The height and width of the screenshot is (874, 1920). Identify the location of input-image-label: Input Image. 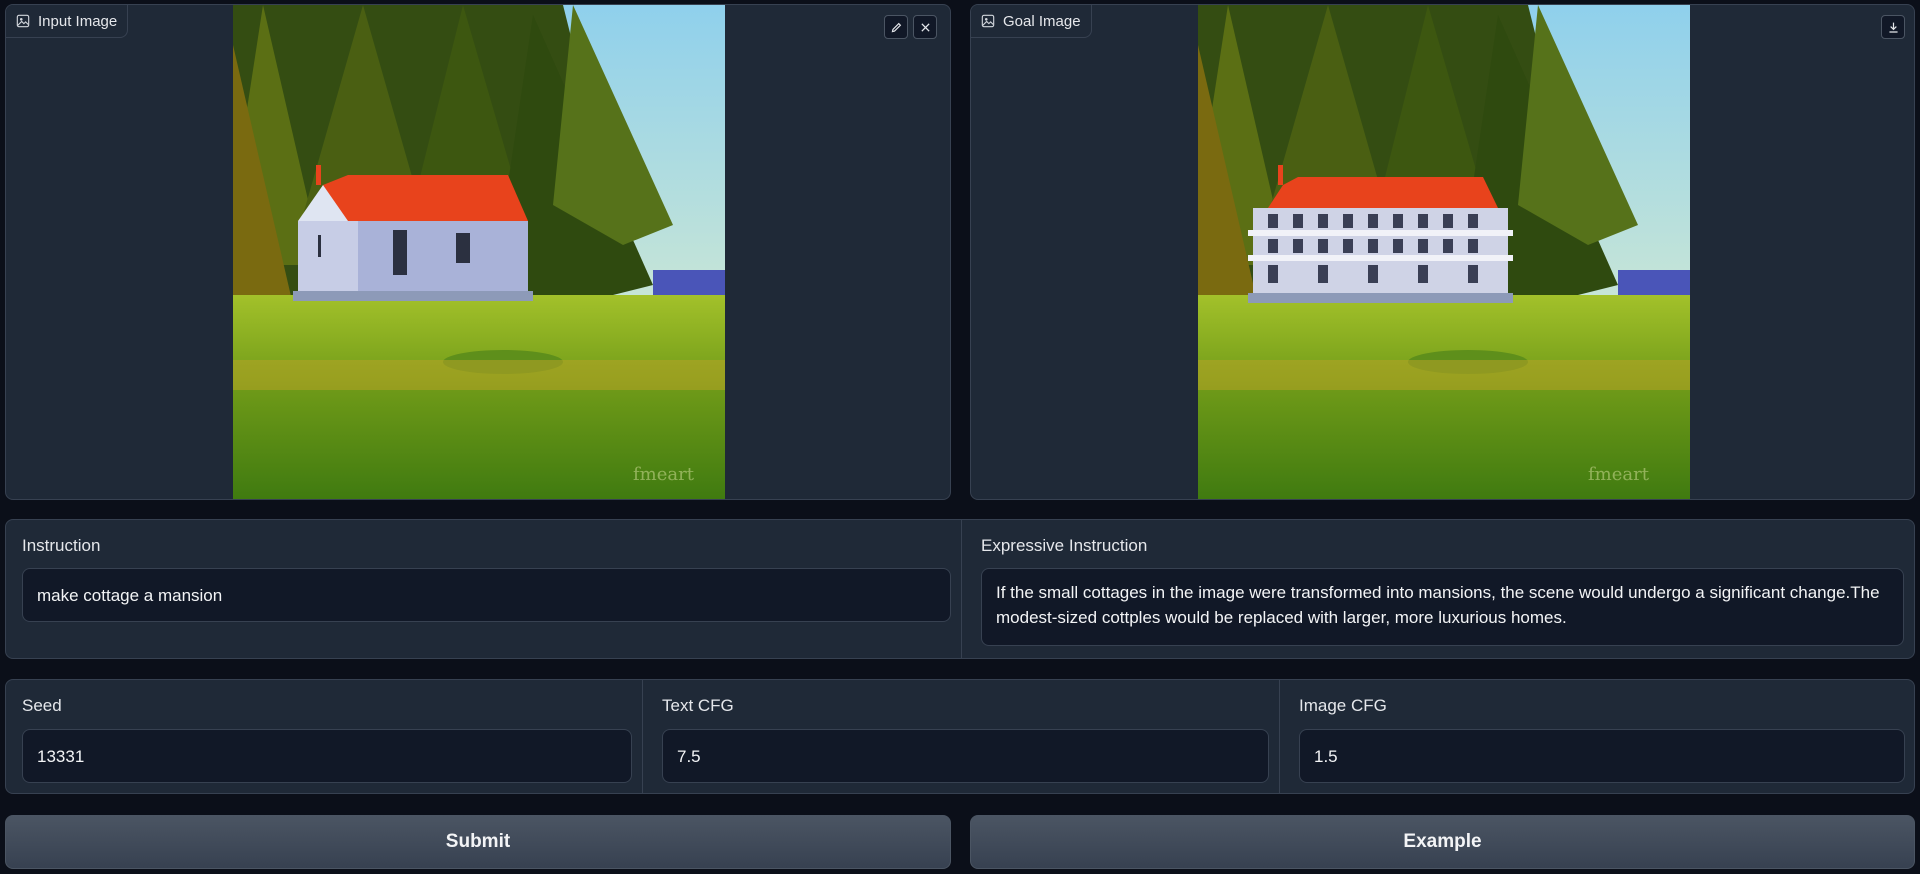
(67, 21).